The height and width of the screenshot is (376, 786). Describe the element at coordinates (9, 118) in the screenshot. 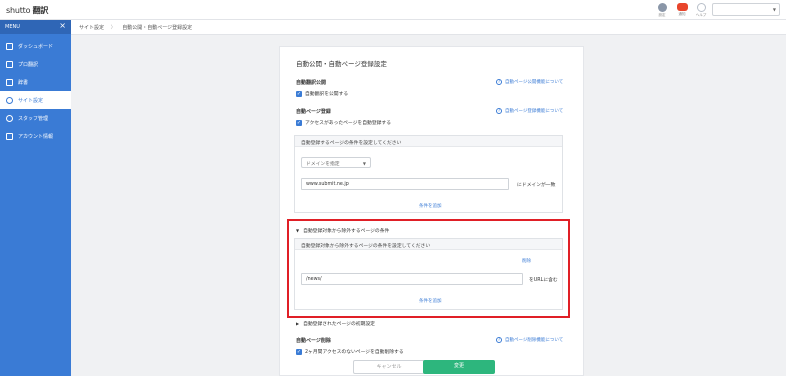

I see `users-icon` at that location.